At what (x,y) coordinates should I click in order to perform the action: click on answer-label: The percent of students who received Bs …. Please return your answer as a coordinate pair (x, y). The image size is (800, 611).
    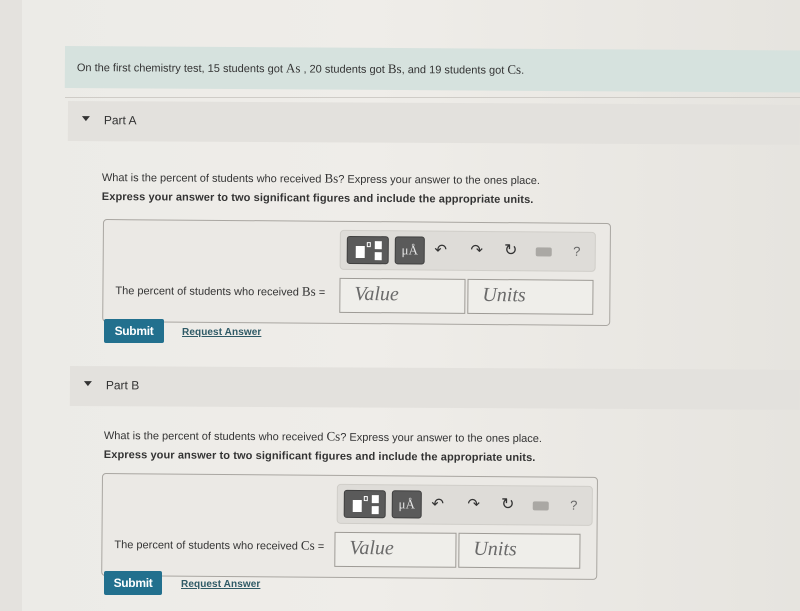
    Looking at the image, I should click on (220, 291).